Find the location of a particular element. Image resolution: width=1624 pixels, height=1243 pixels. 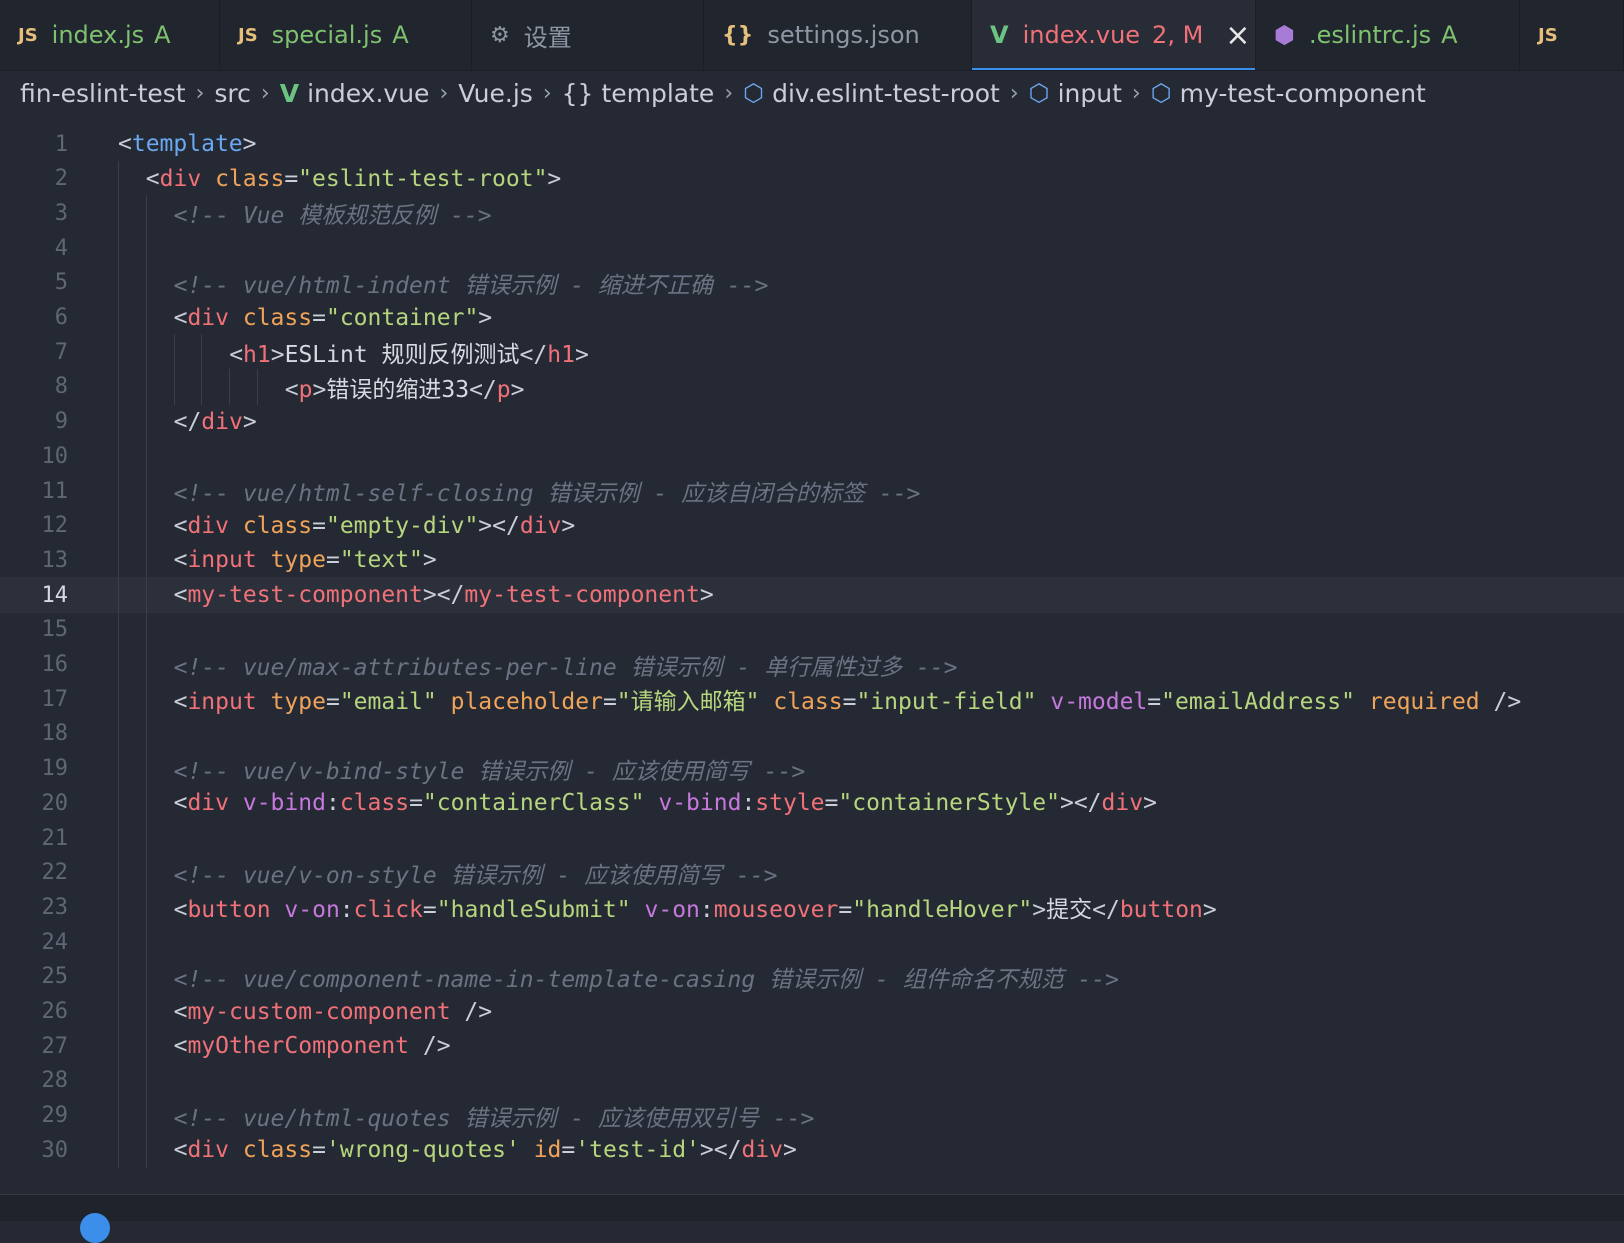

token-text: ESLint 规则反例测试 is located at coordinates (402, 355).